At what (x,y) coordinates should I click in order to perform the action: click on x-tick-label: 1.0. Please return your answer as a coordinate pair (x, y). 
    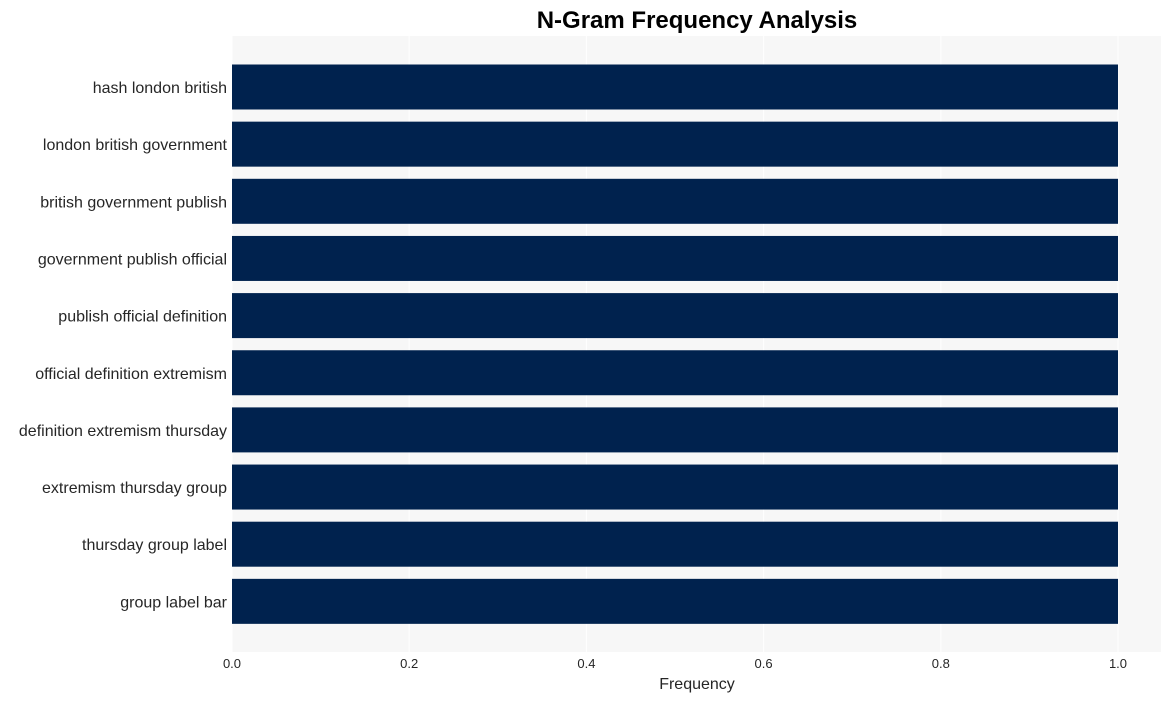
    Looking at the image, I should click on (1118, 663).